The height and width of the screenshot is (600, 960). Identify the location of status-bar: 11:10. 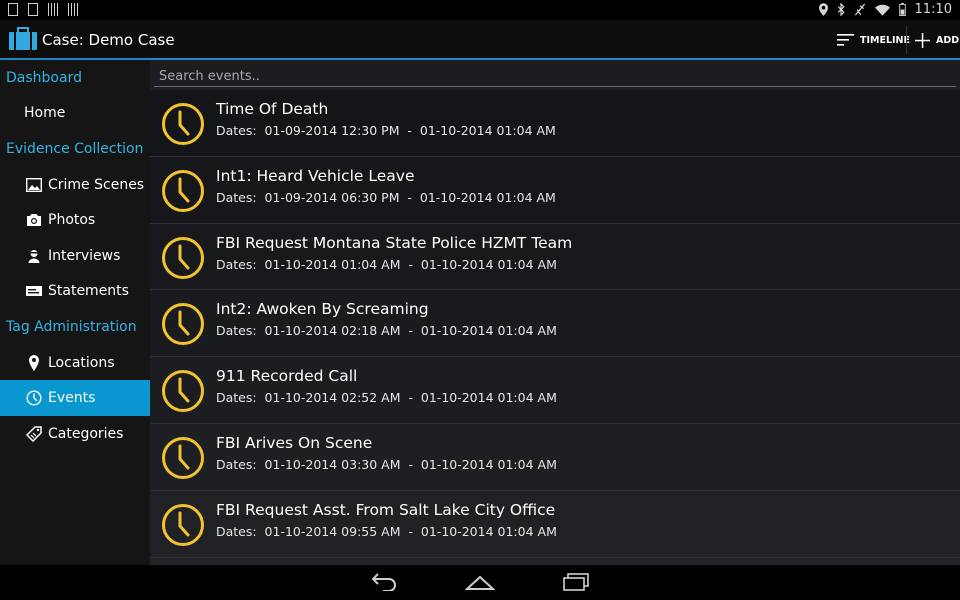
(480, 10).